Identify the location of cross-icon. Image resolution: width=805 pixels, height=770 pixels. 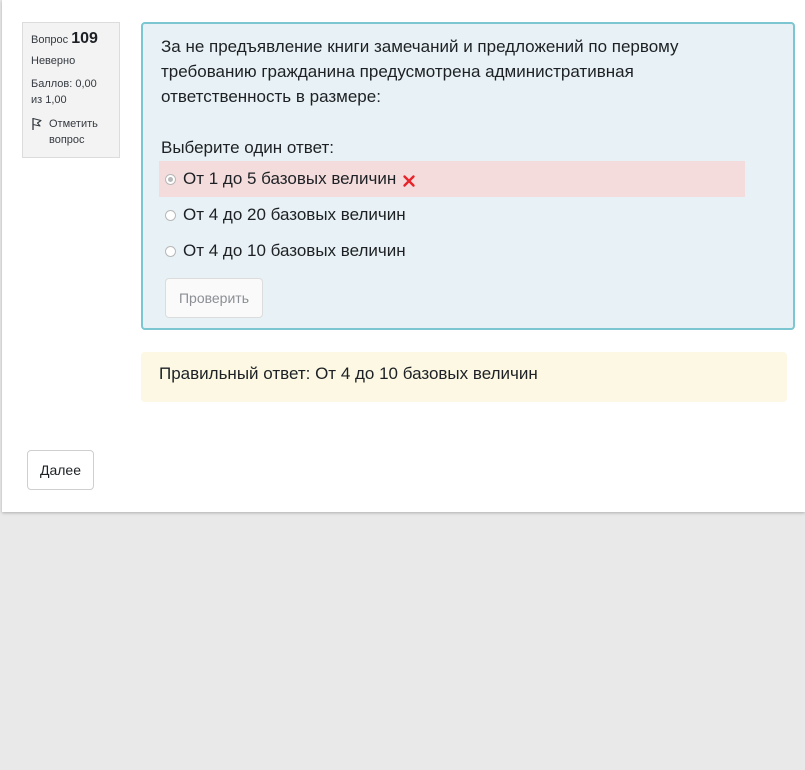
(409, 180).